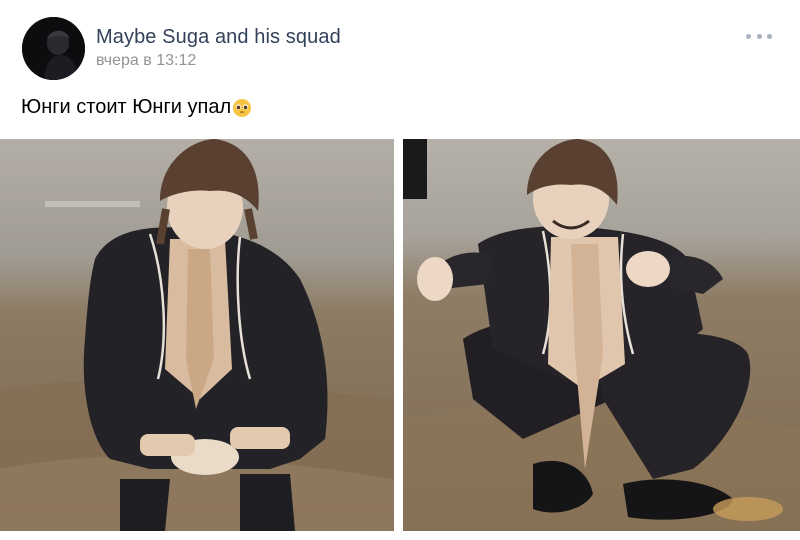 The width and height of the screenshot is (800, 540). I want to click on post-text-content: Юнги стоит Юнги упал, so click(126, 107).